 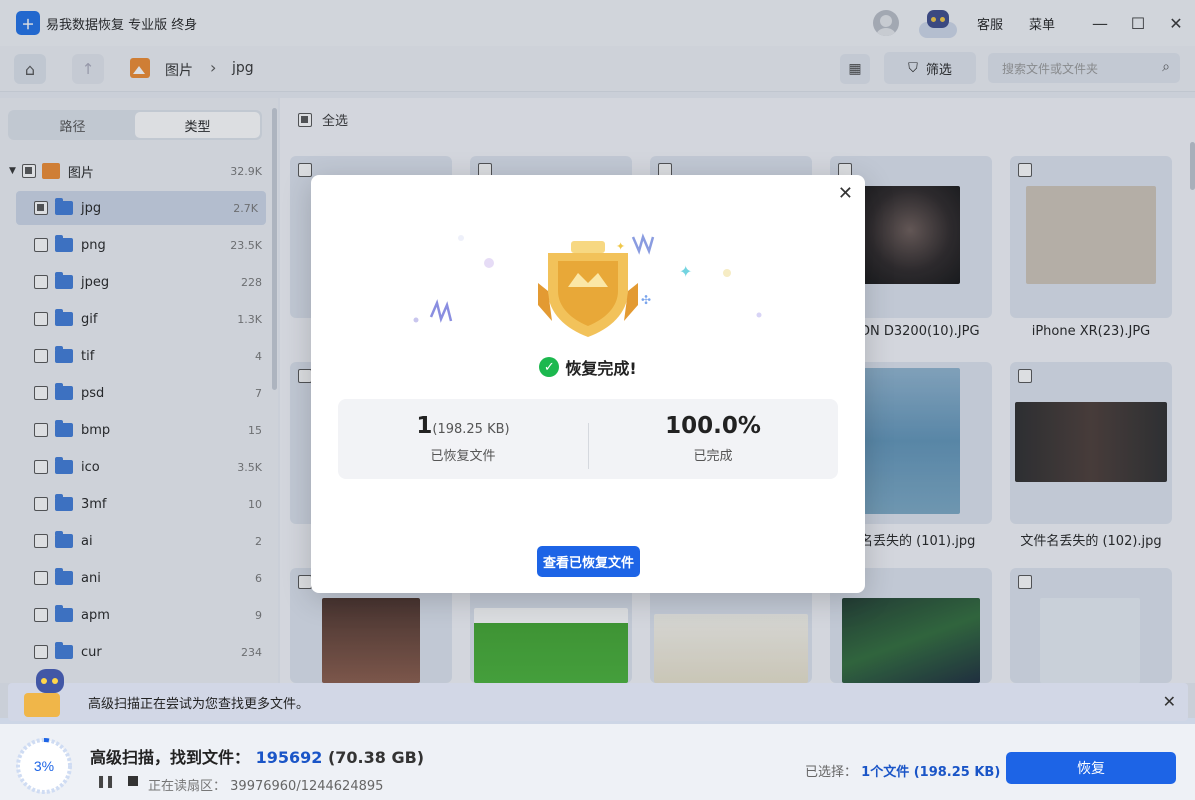 I want to click on selected-value: 1个文件 (198.25 KB), so click(x=931, y=772).